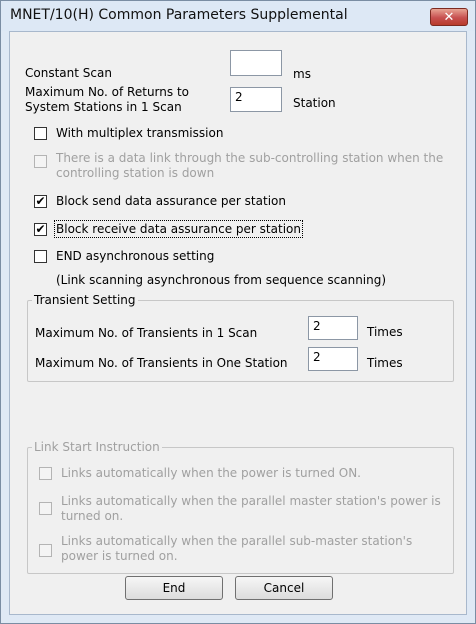 The width and height of the screenshot is (476, 624). What do you see at coordinates (45, 550) in the screenshot?
I see `link-start-parallel-submaster-checkbox` at bounding box center [45, 550].